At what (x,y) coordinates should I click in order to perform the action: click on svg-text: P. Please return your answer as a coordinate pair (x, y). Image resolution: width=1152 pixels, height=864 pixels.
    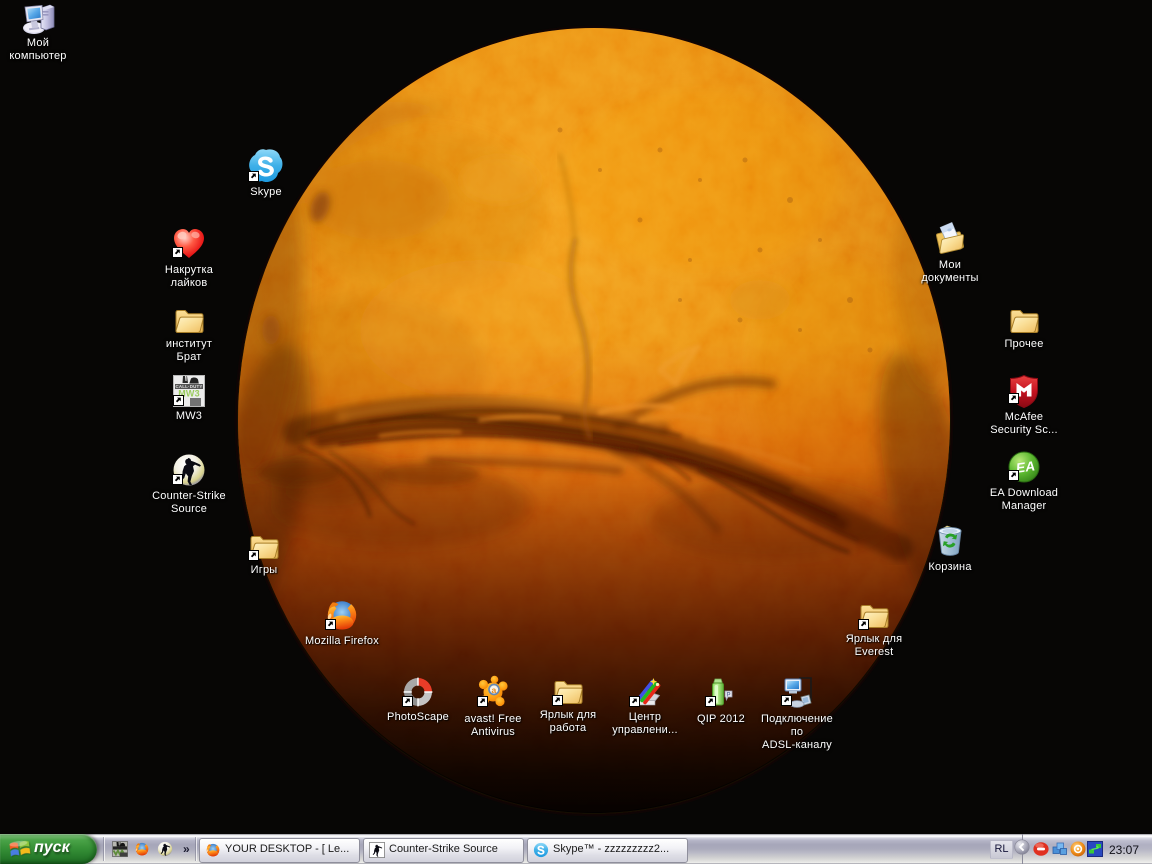
    Looking at the image, I should click on (728, 696).